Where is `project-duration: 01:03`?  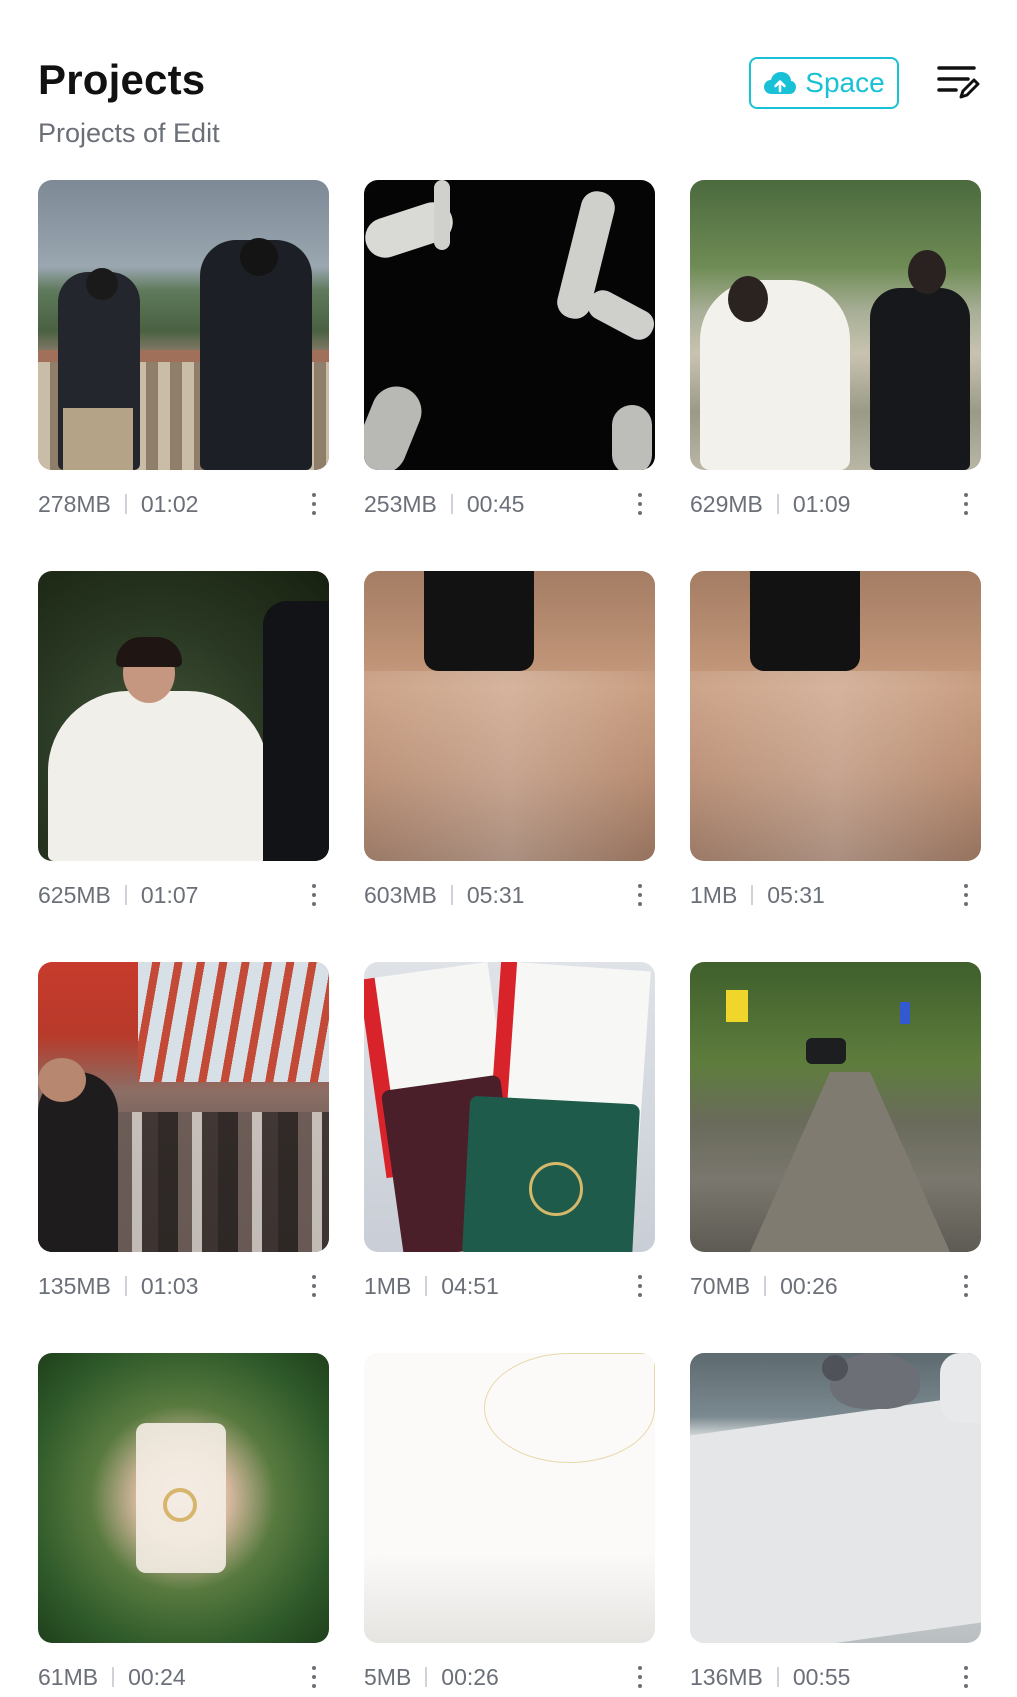 project-duration: 01:03 is located at coordinates (169, 1285).